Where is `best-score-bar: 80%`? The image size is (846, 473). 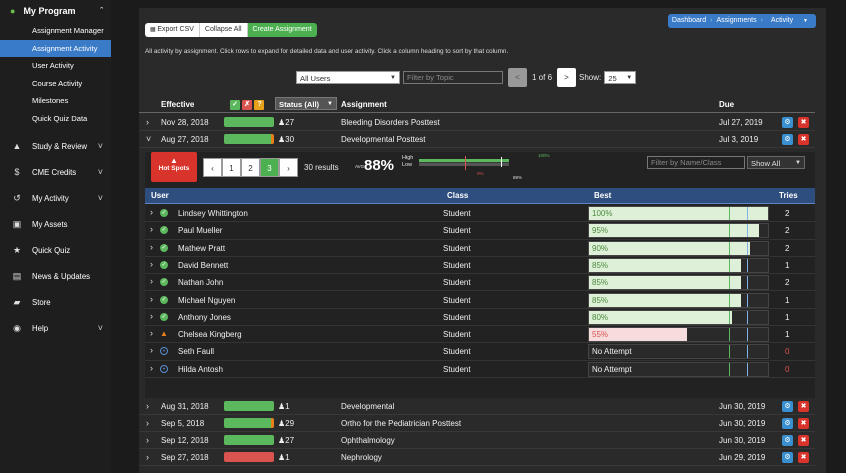 best-score-bar: 80% is located at coordinates (678, 317).